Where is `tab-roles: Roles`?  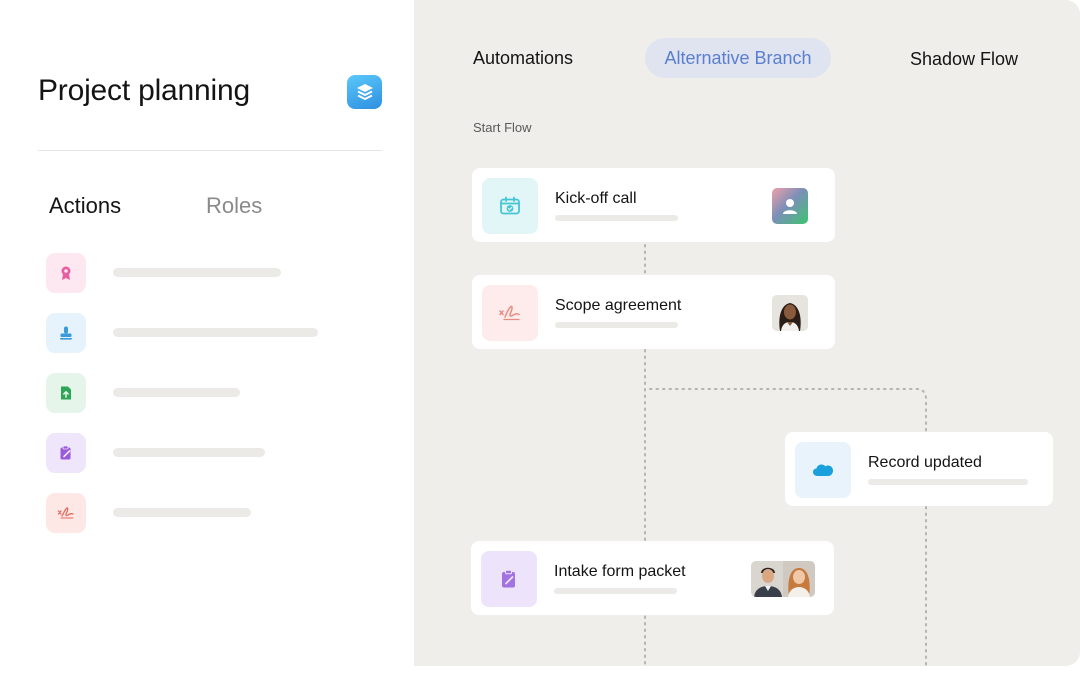
tab-roles: Roles is located at coordinates (234, 206).